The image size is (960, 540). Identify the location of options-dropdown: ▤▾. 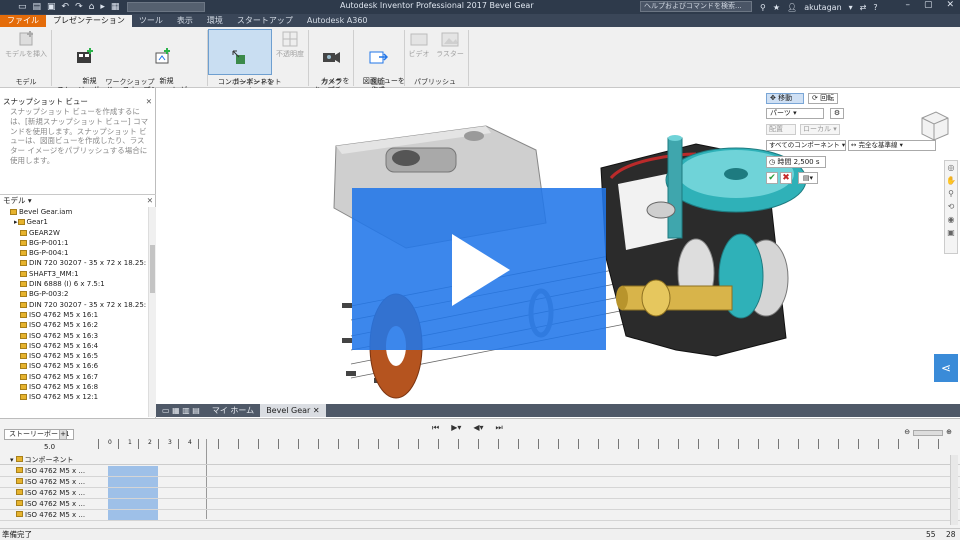
(808, 178).